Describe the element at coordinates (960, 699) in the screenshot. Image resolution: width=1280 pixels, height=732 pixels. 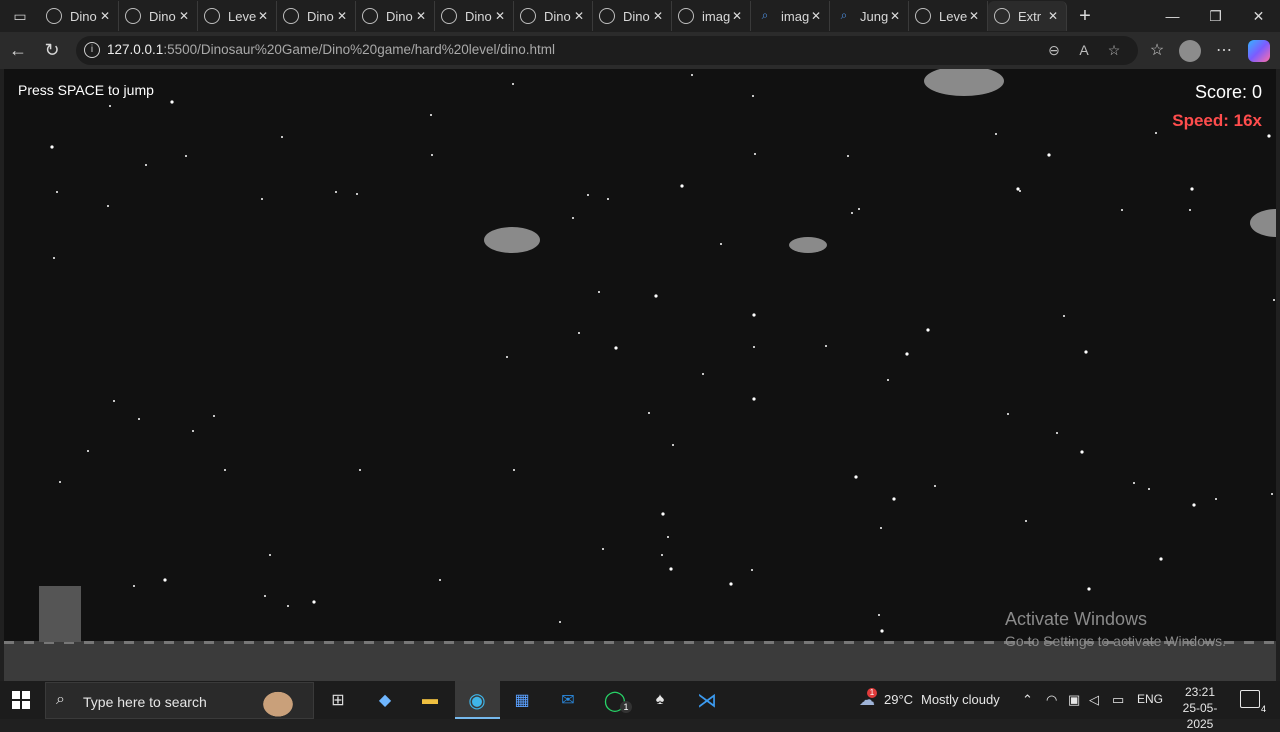
I see `weather-condition: Mostly cloudy` at that location.